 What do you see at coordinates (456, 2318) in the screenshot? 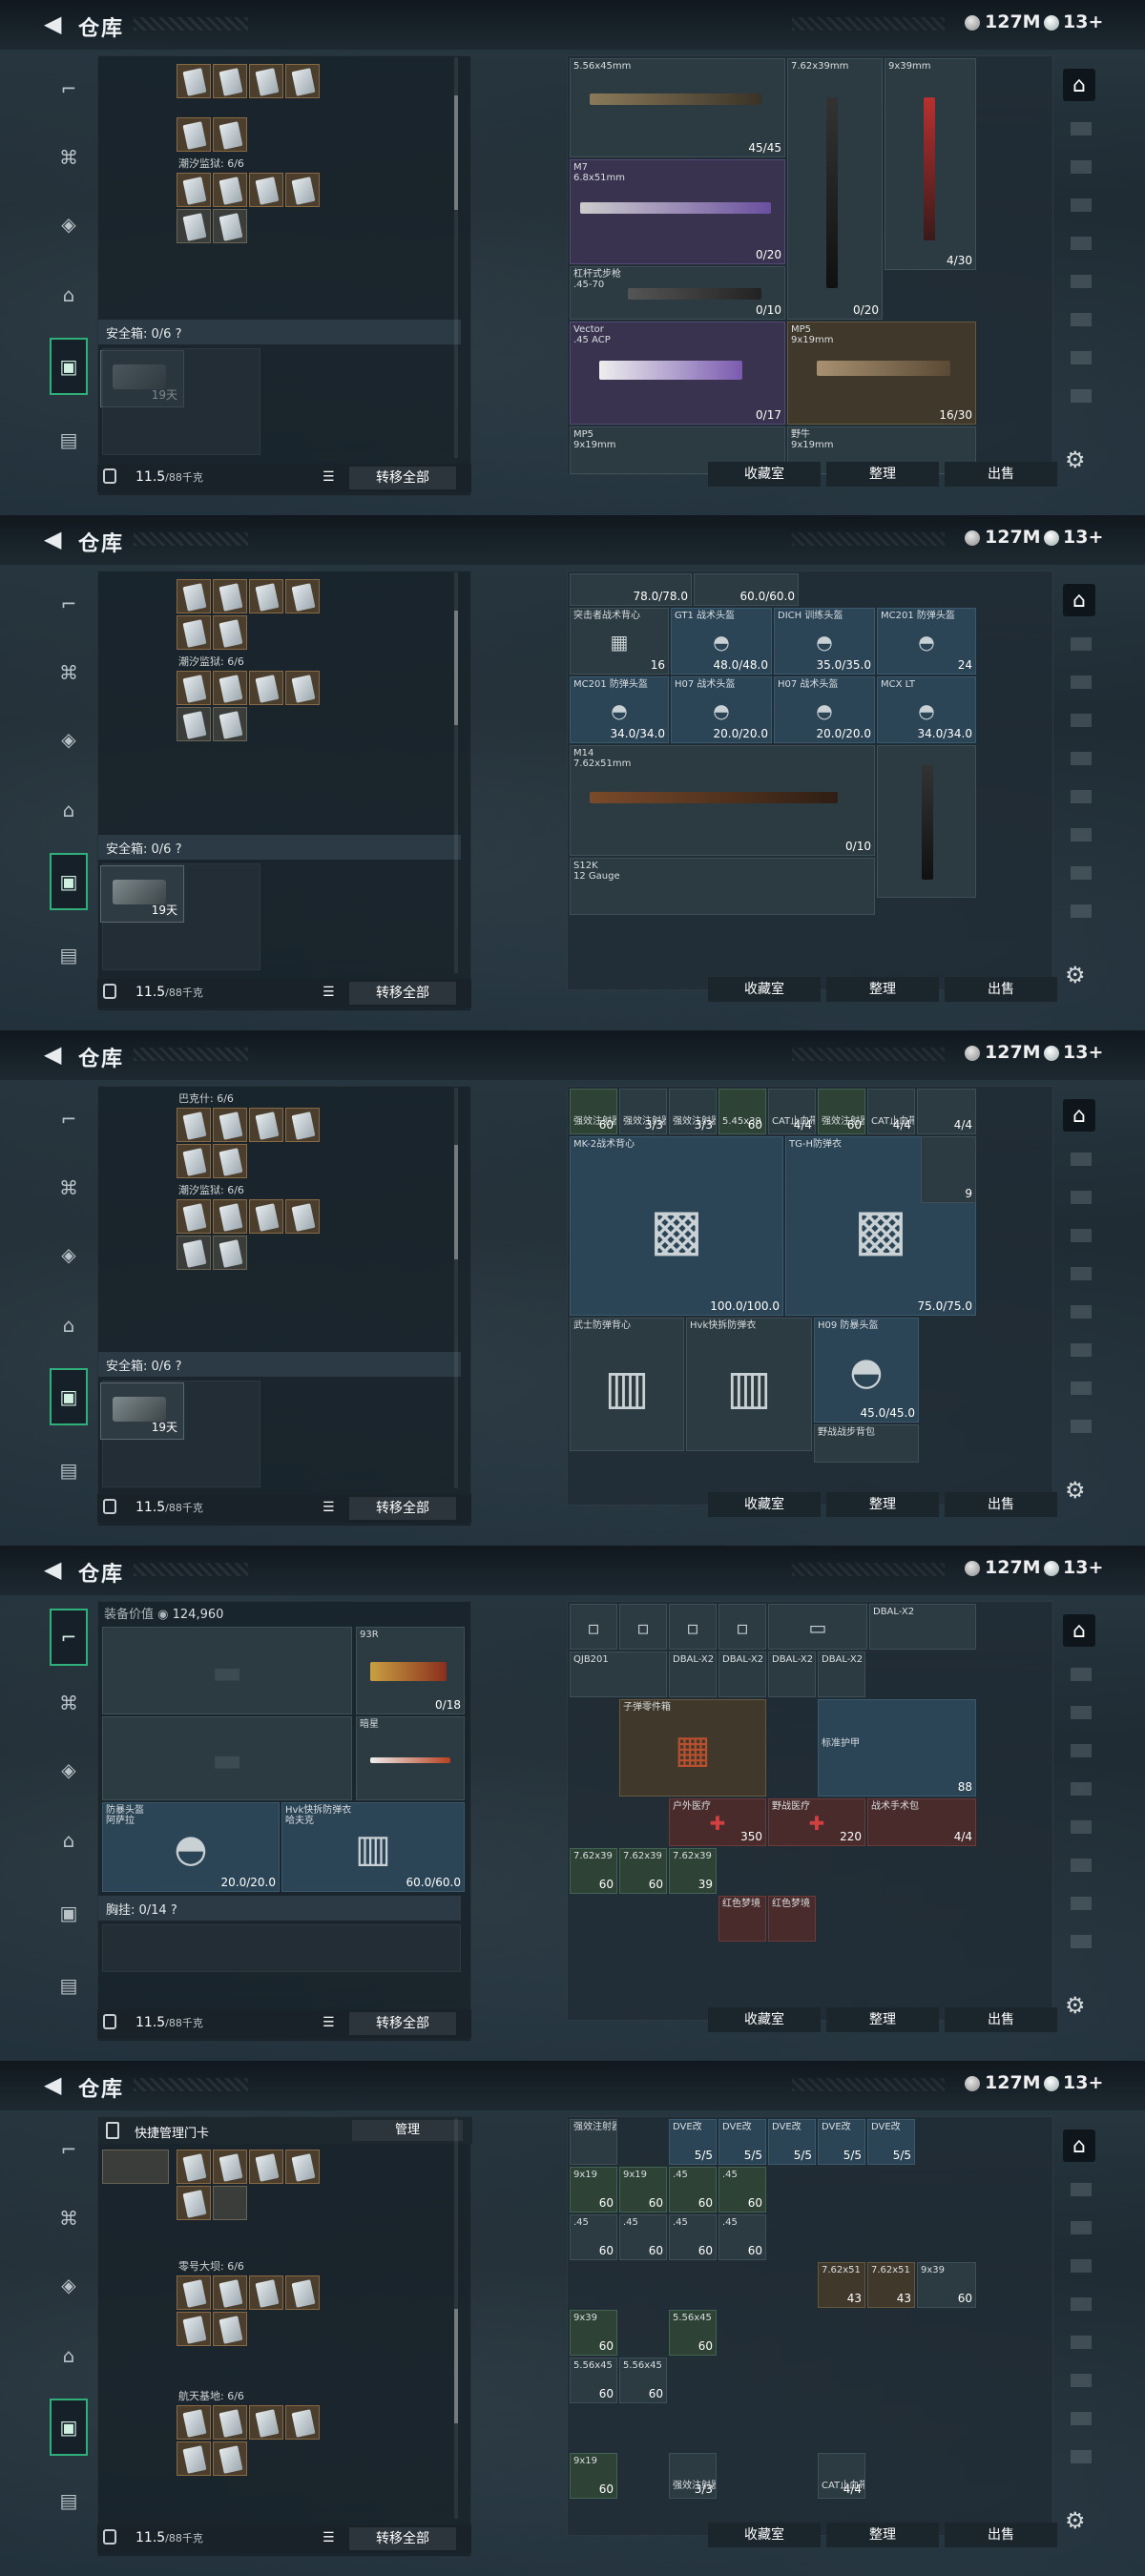
I see `scrollbar` at bounding box center [456, 2318].